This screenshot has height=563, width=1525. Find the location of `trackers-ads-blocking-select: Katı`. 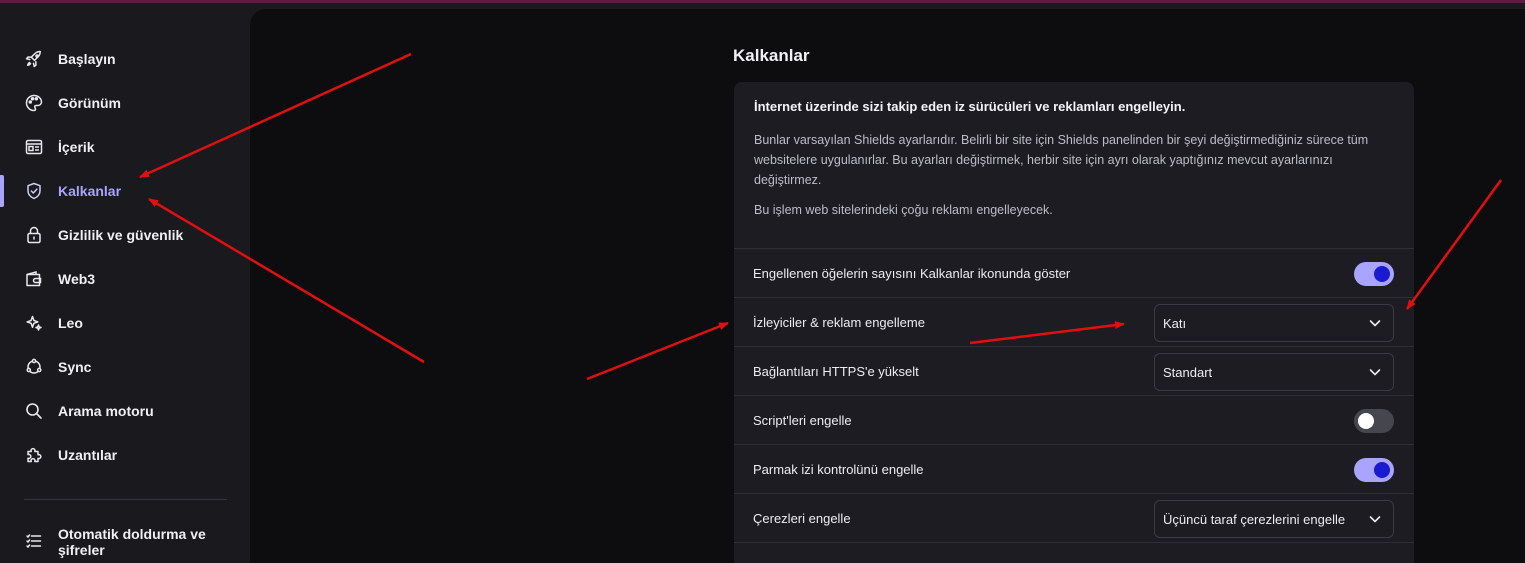

trackers-ads-blocking-select: Katı is located at coordinates (1274, 323).